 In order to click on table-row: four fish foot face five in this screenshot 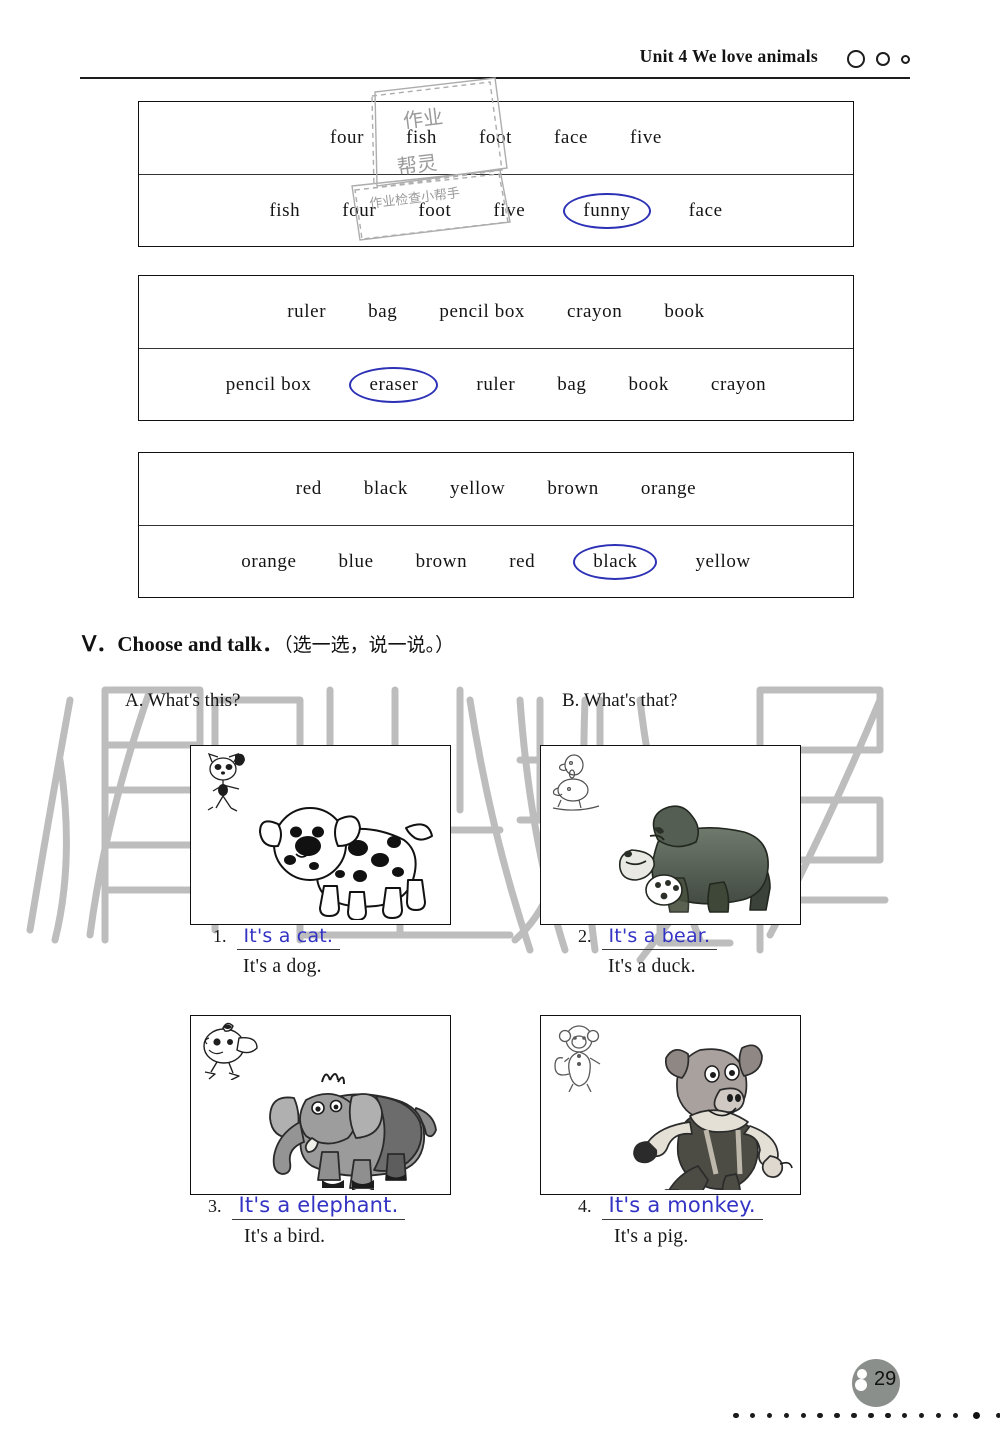, I will do `click(496, 138)`.